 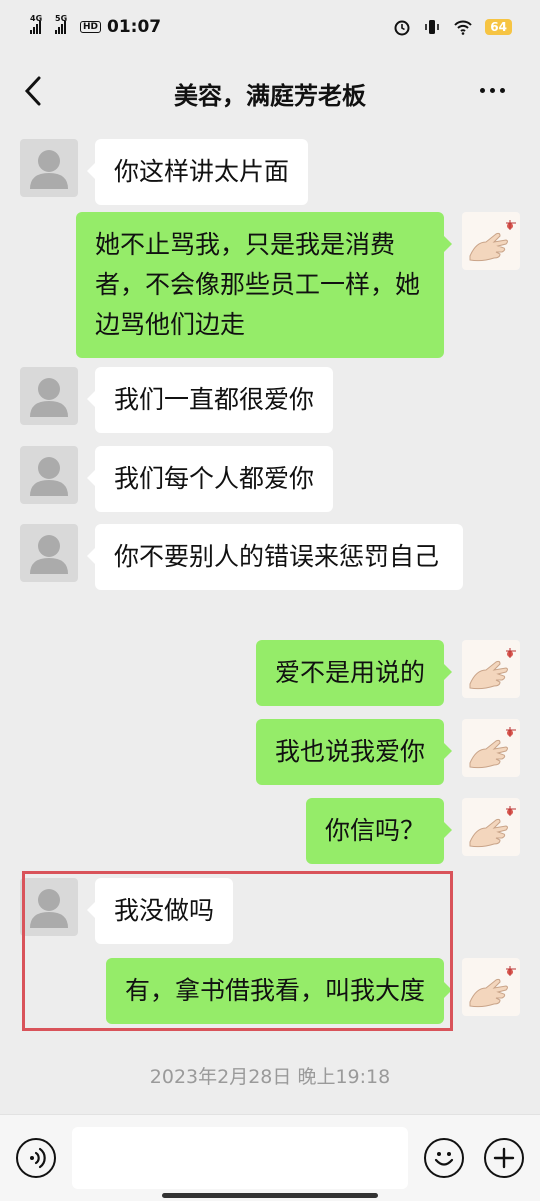 What do you see at coordinates (264, 285) in the screenshot?
I see `message-bubble: 她不止骂我，只是我是消费者，不会像那些员工一样，她边骂他们边走` at bounding box center [264, 285].